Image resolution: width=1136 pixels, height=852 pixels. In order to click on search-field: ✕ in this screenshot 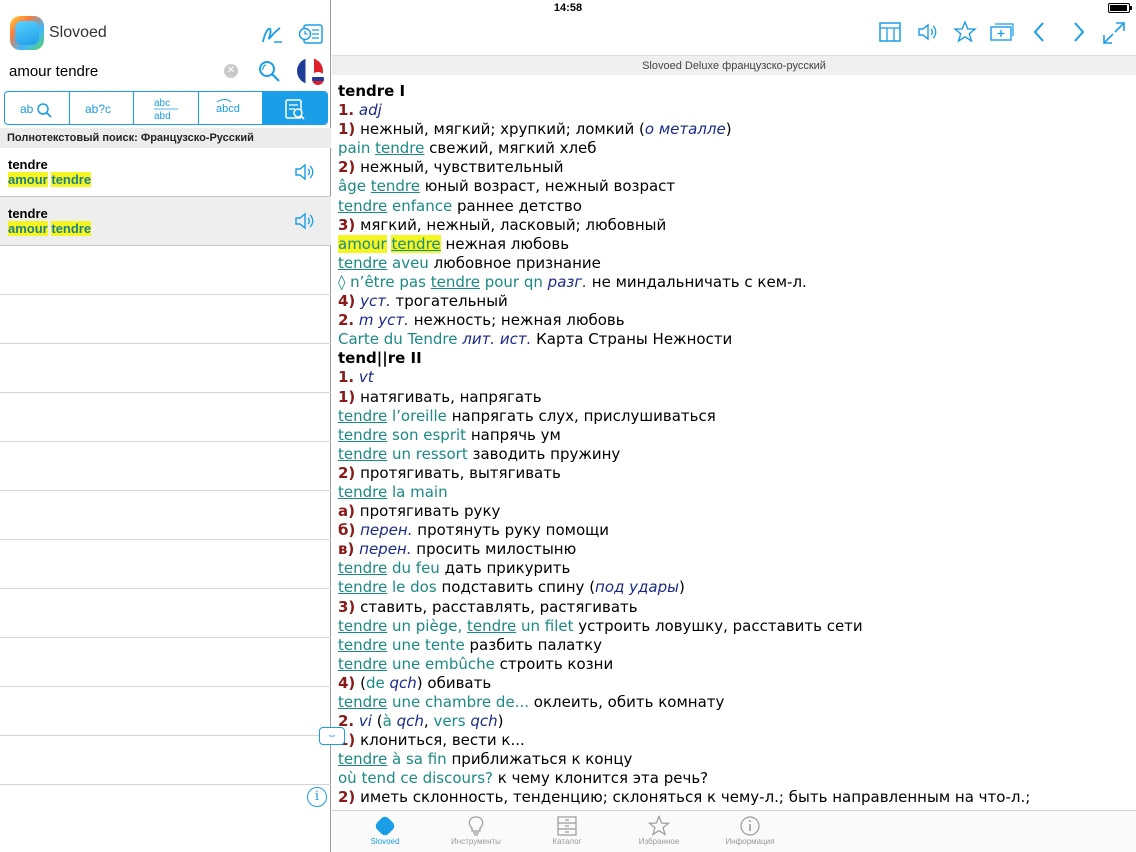, I will do `click(124, 71)`.